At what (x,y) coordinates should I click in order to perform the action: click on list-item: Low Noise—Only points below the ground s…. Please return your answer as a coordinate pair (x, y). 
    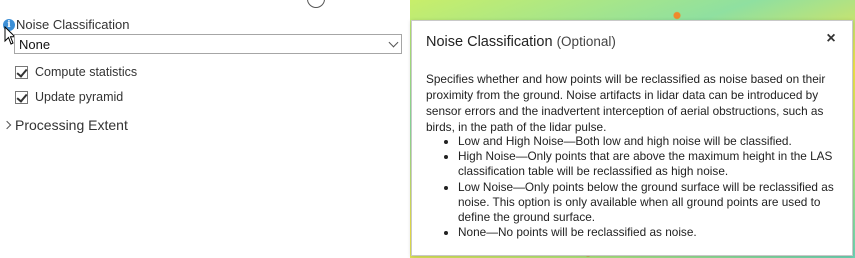
    Looking at the image, I should click on (647, 203).